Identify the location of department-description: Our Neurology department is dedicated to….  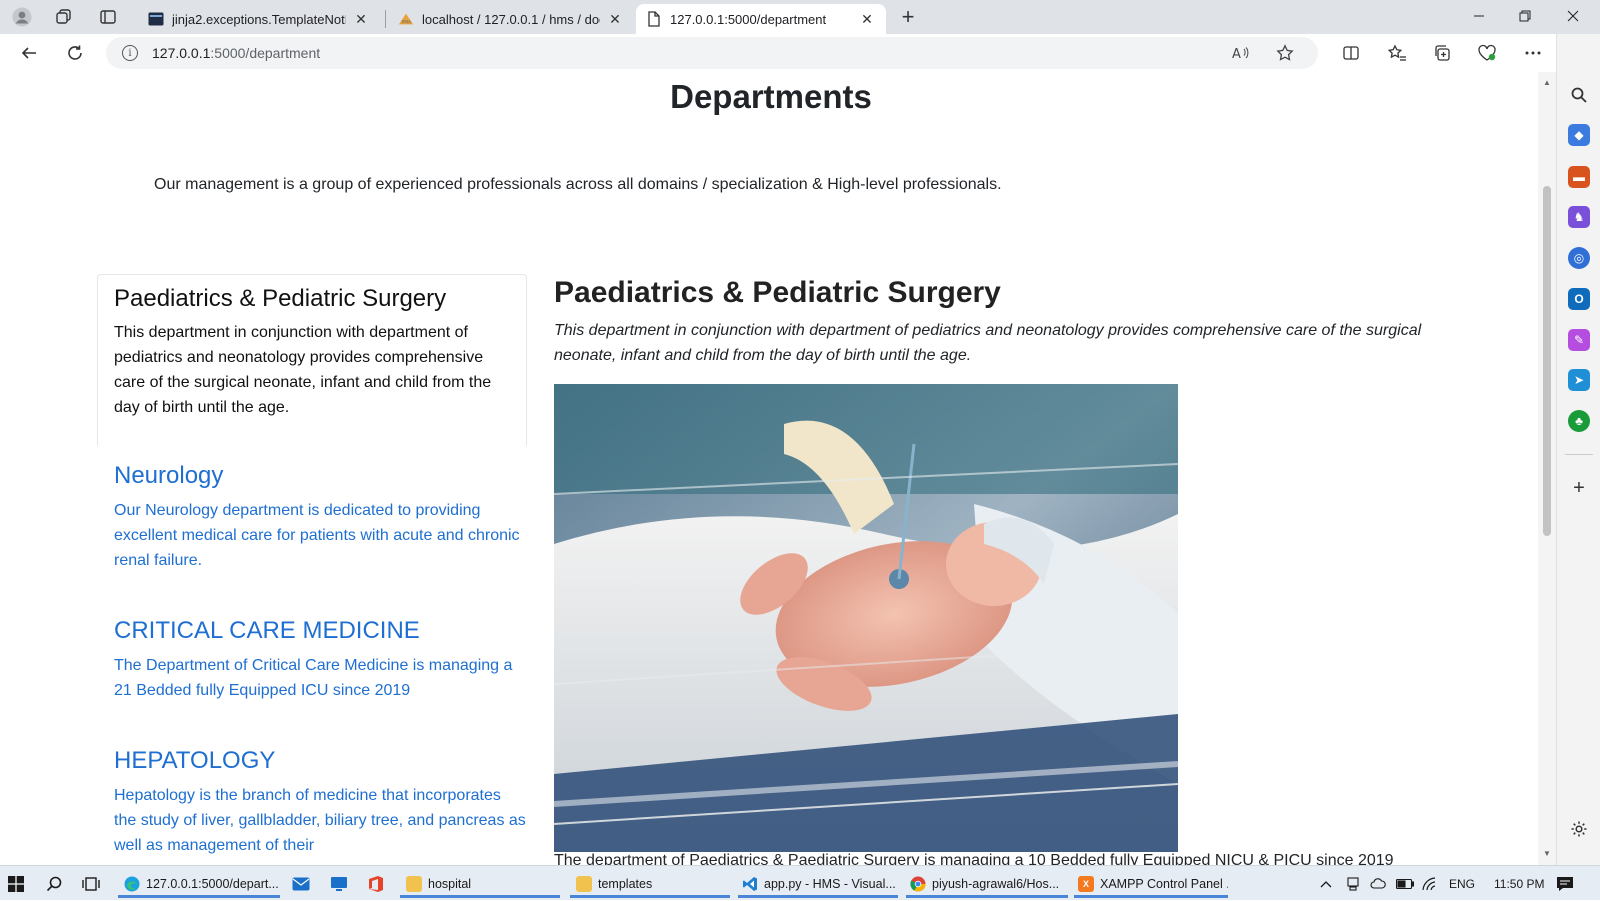
(320, 535).